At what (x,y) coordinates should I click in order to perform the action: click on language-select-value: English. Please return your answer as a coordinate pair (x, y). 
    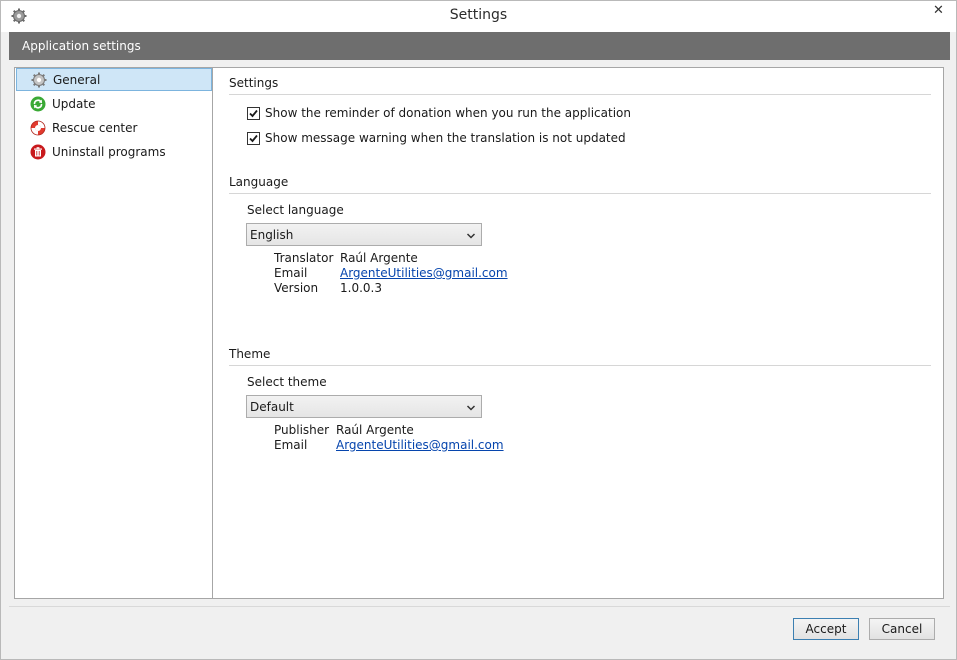
    Looking at the image, I should click on (272, 234).